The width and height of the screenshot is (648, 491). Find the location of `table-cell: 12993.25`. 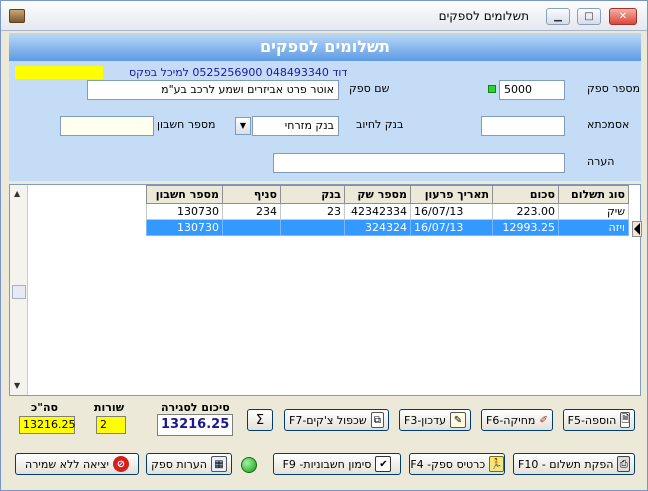

table-cell: 12993.25 is located at coordinates (525, 227).